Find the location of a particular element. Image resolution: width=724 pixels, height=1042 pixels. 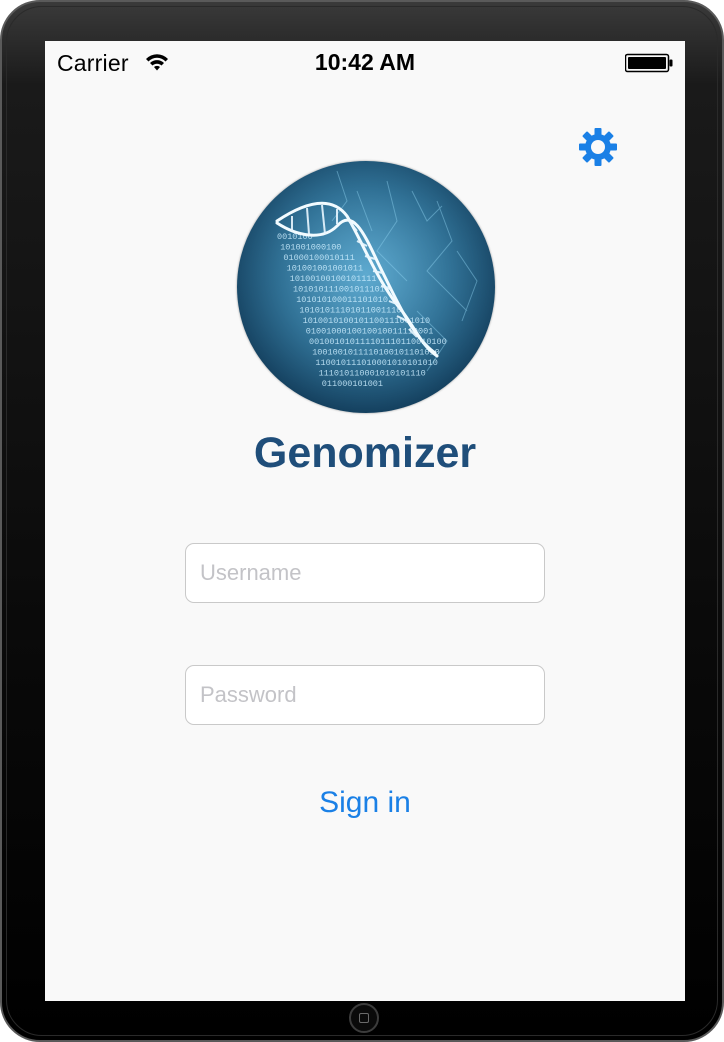

logo-binary-line: 01000100010111 is located at coordinates (318, 258).